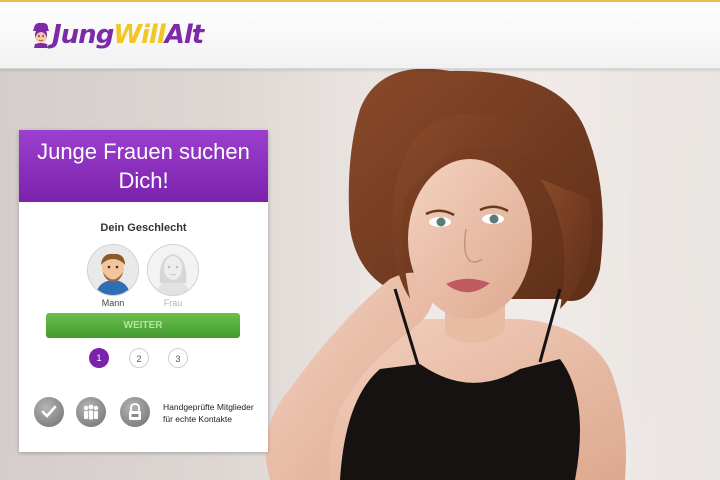 The width and height of the screenshot is (720, 480). Describe the element at coordinates (360, 35) in the screenshot. I see `site-header: JungWillAlt` at that location.